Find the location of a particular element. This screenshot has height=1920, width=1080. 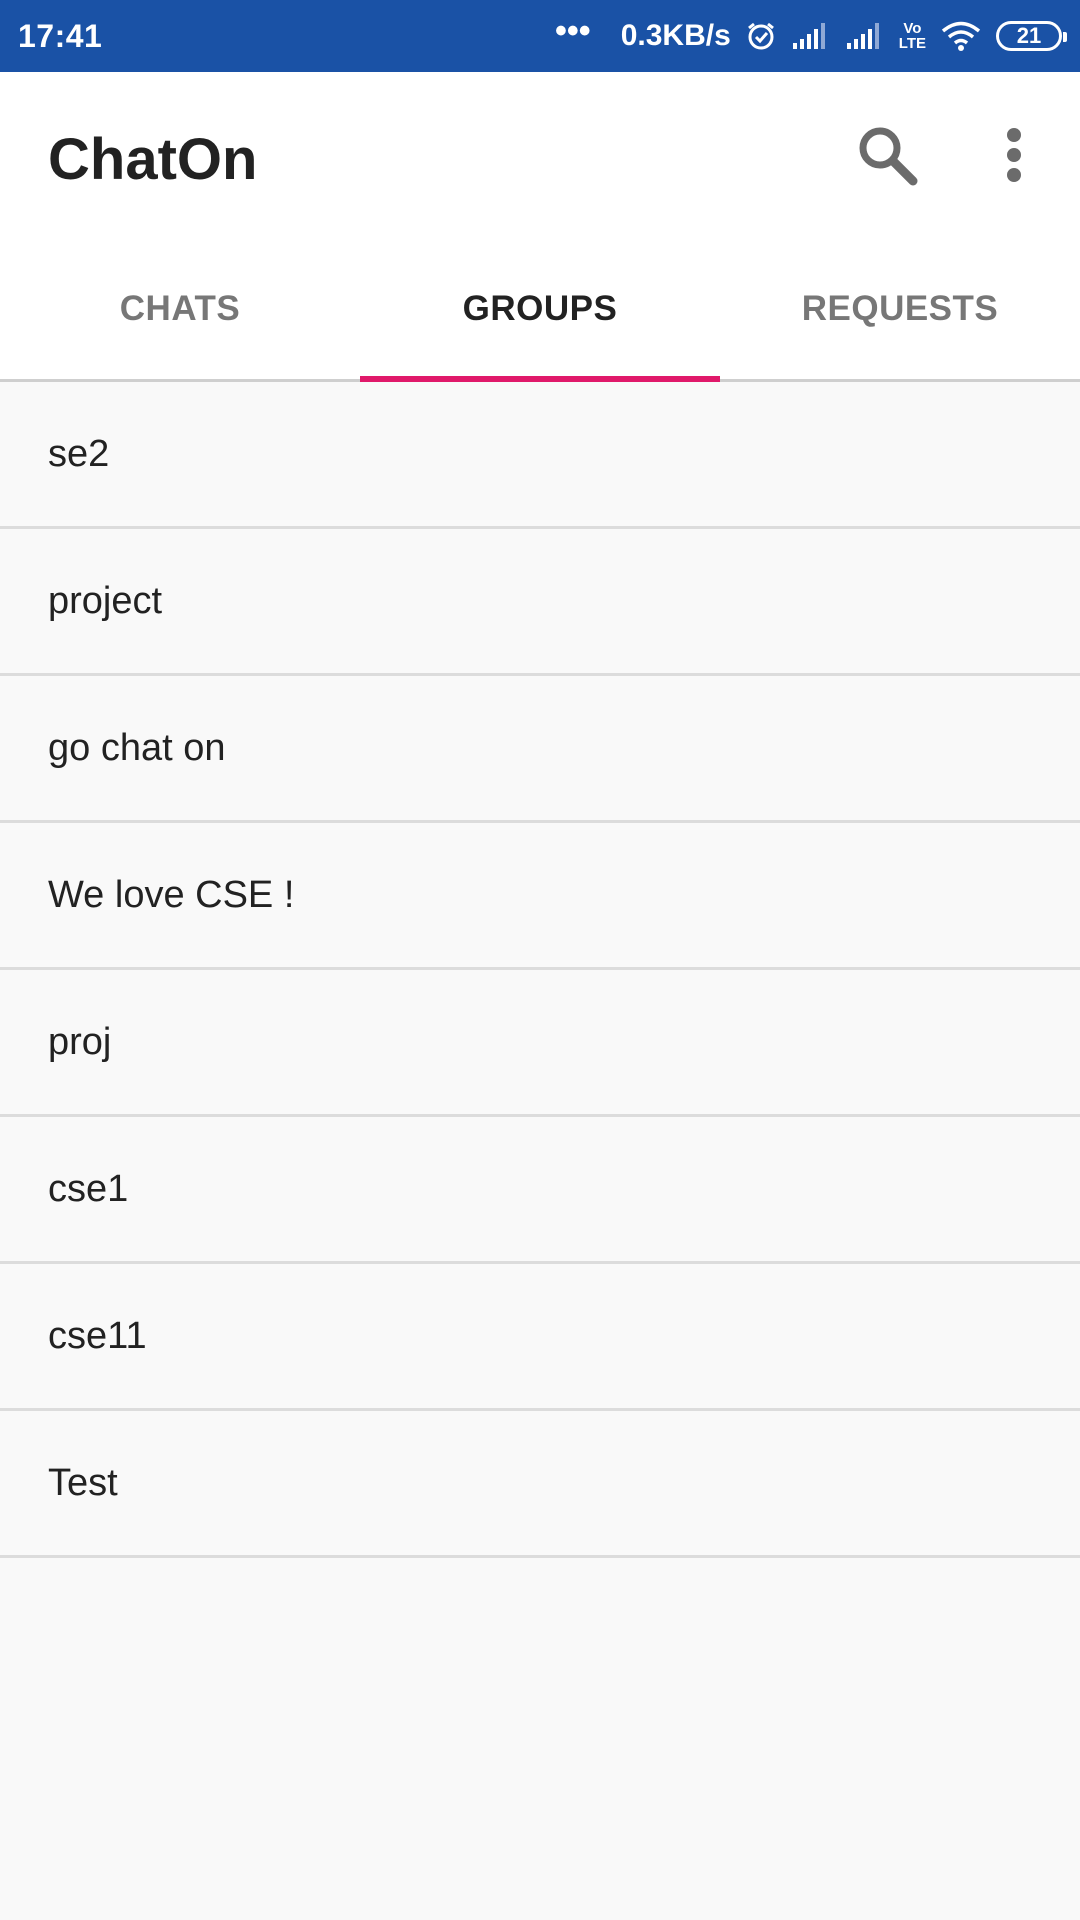

group-name: We love CSE ! is located at coordinates (171, 894).